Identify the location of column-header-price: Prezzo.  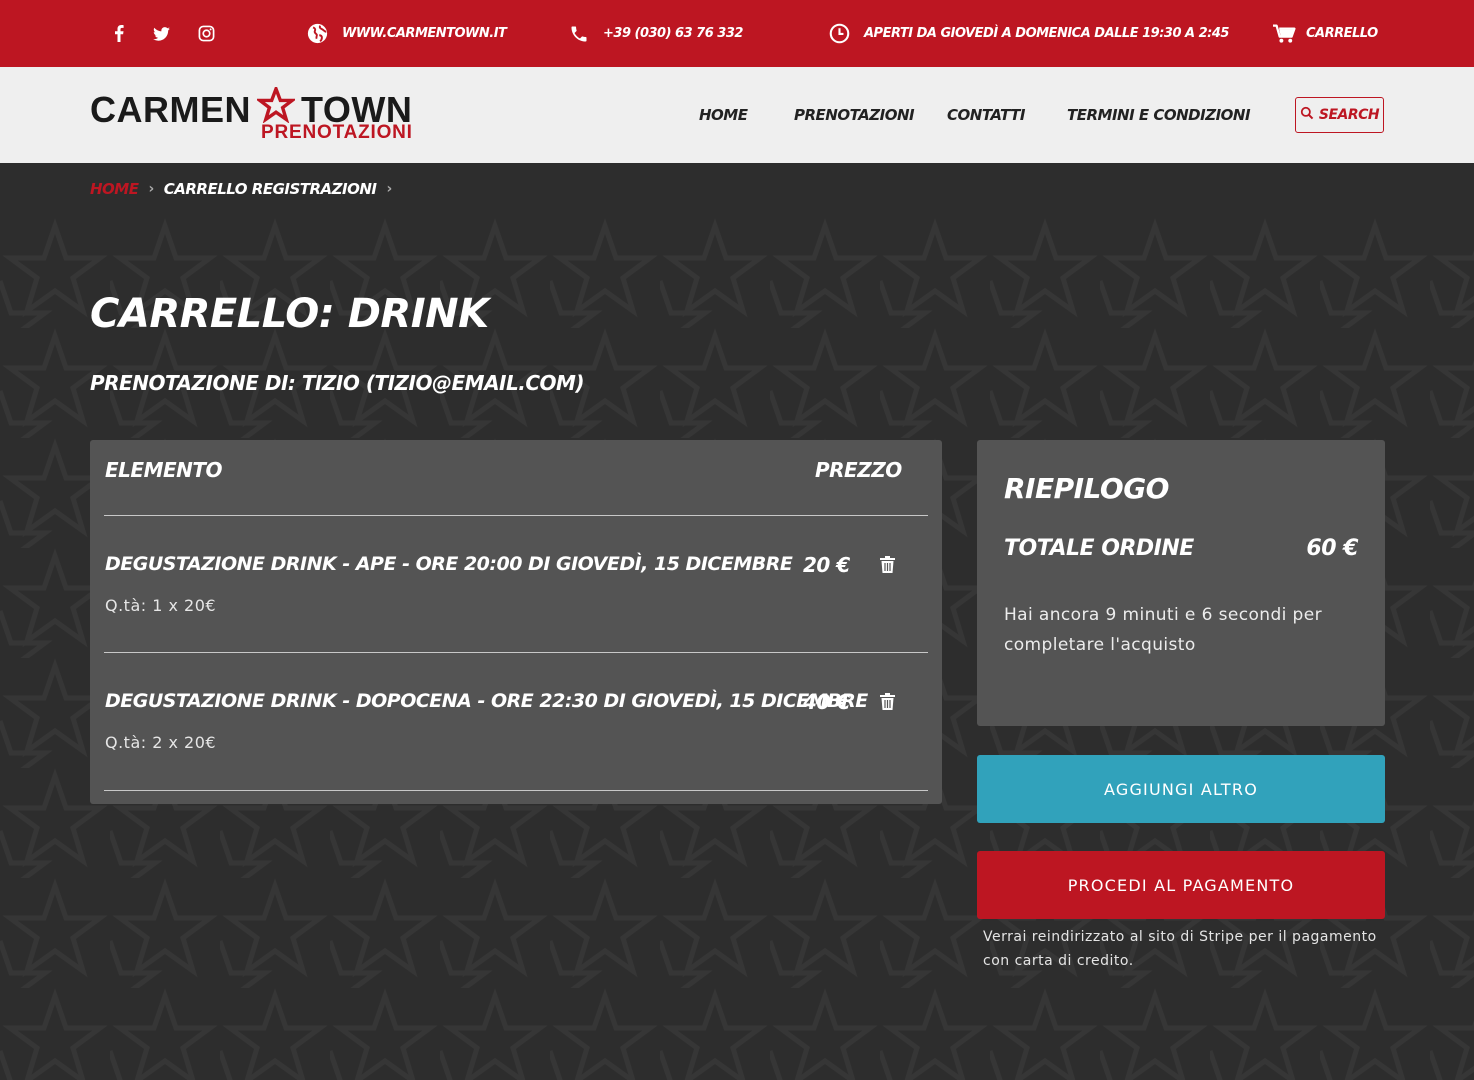
(858, 470).